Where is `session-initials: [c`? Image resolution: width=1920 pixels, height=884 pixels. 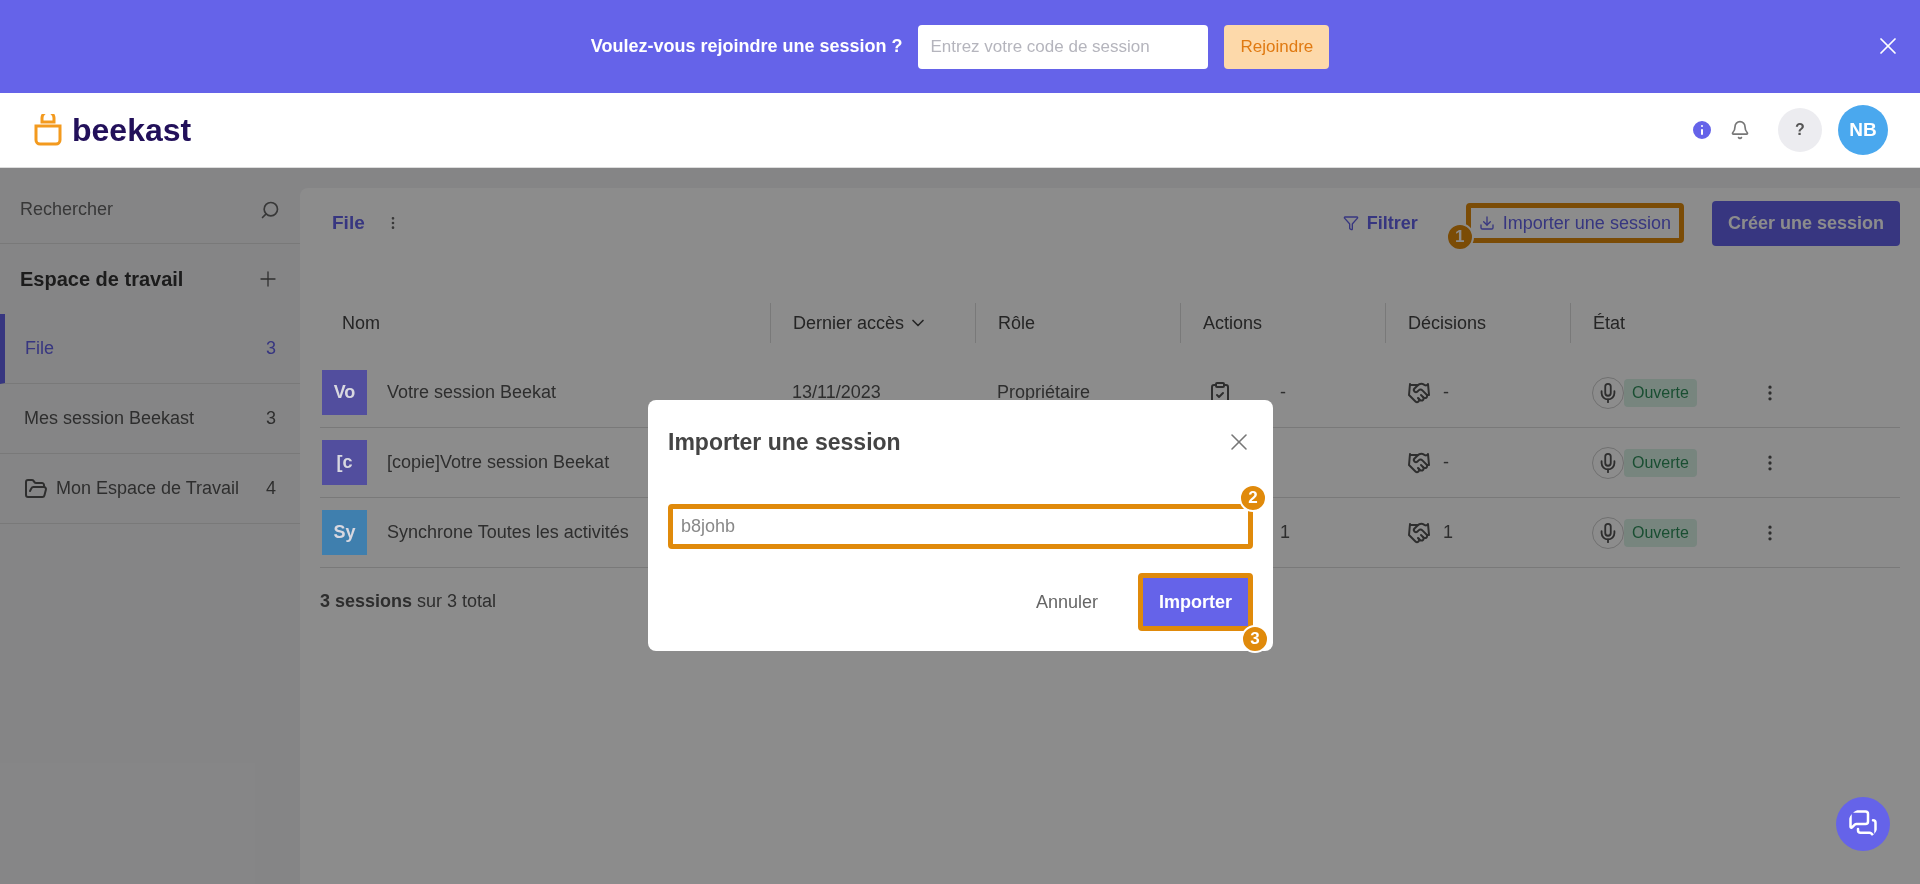 session-initials: [c is located at coordinates (344, 462).